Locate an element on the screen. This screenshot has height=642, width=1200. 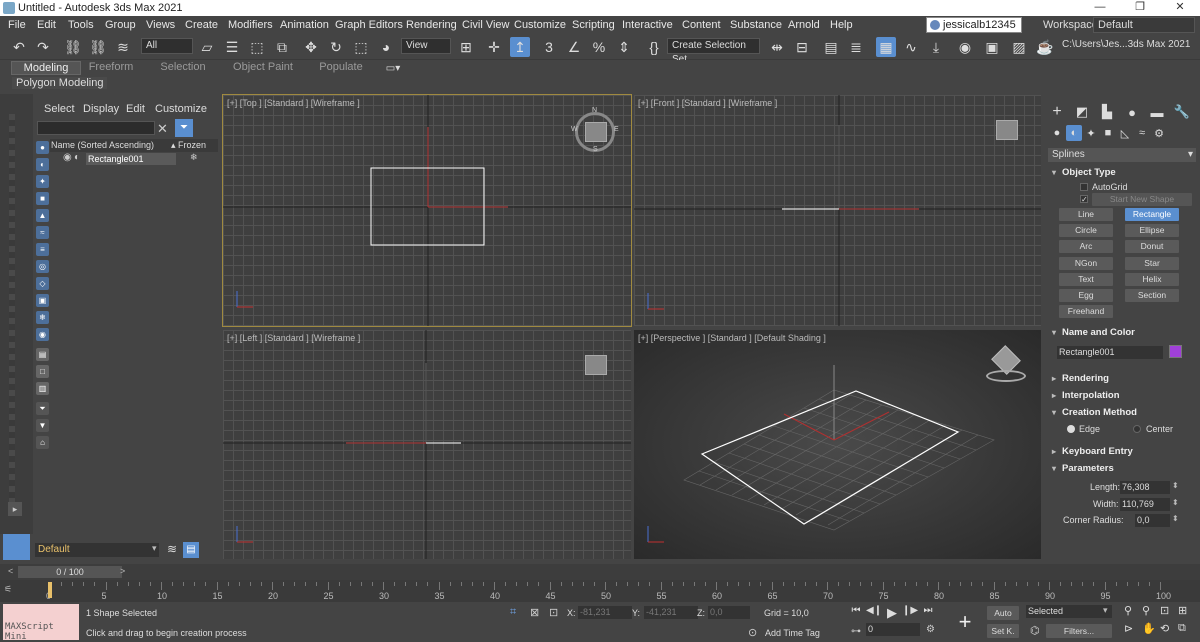
reference-coordinate-select: View is located at coordinates (426, 46).